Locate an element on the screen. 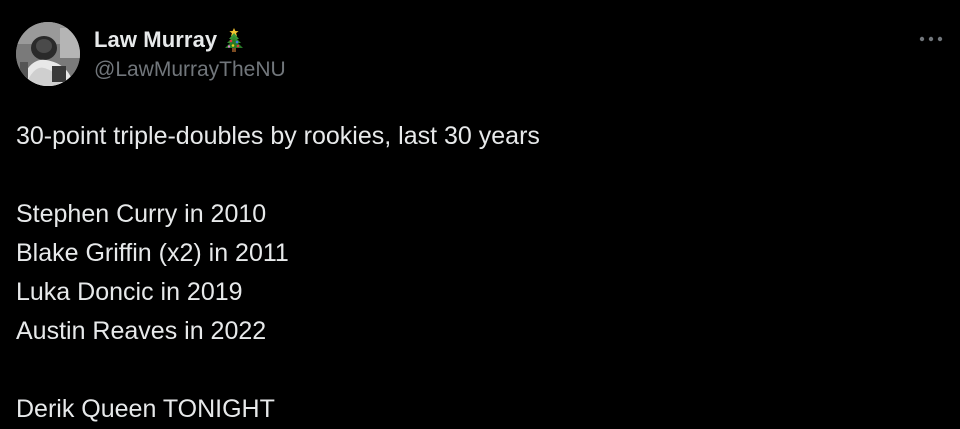  tweet-line: Blake Griffin (x2) in 2011 is located at coordinates (152, 253).